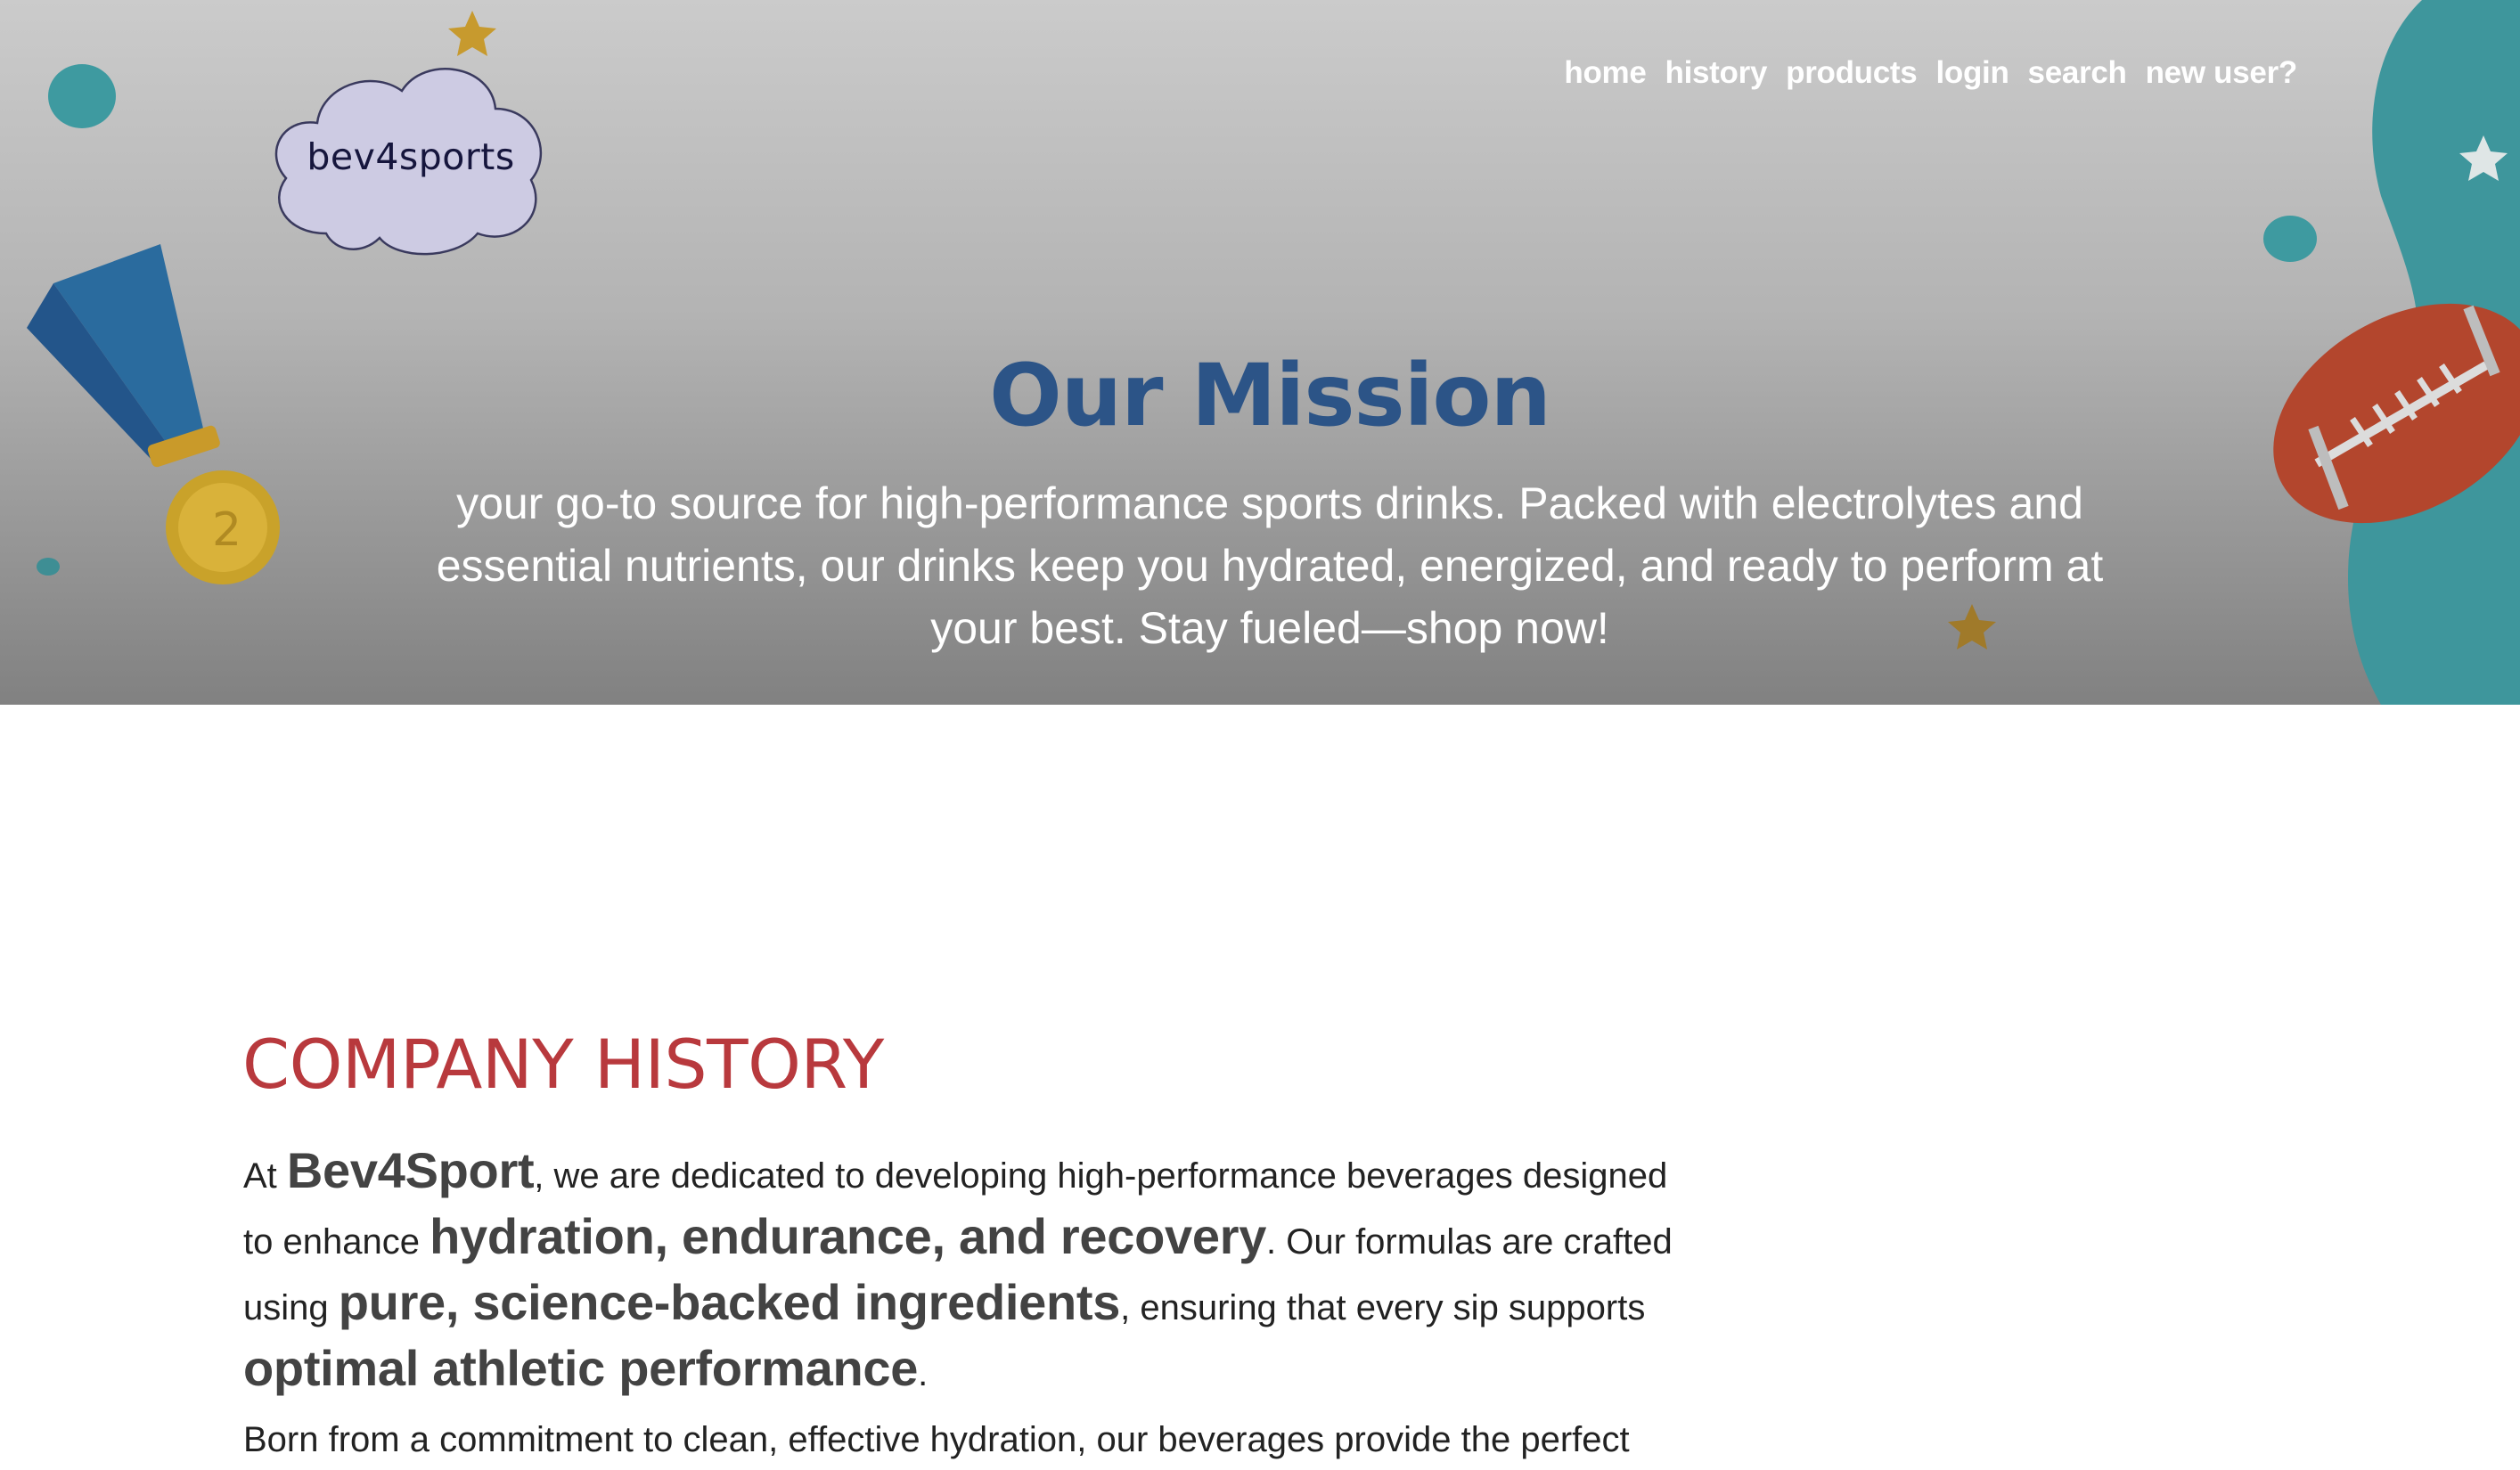 This screenshot has width=2520, height=1470. What do you see at coordinates (2222, 73) in the screenshot?
I see `nav-link-new-user: new user?` at bounding box center [2222, 73].